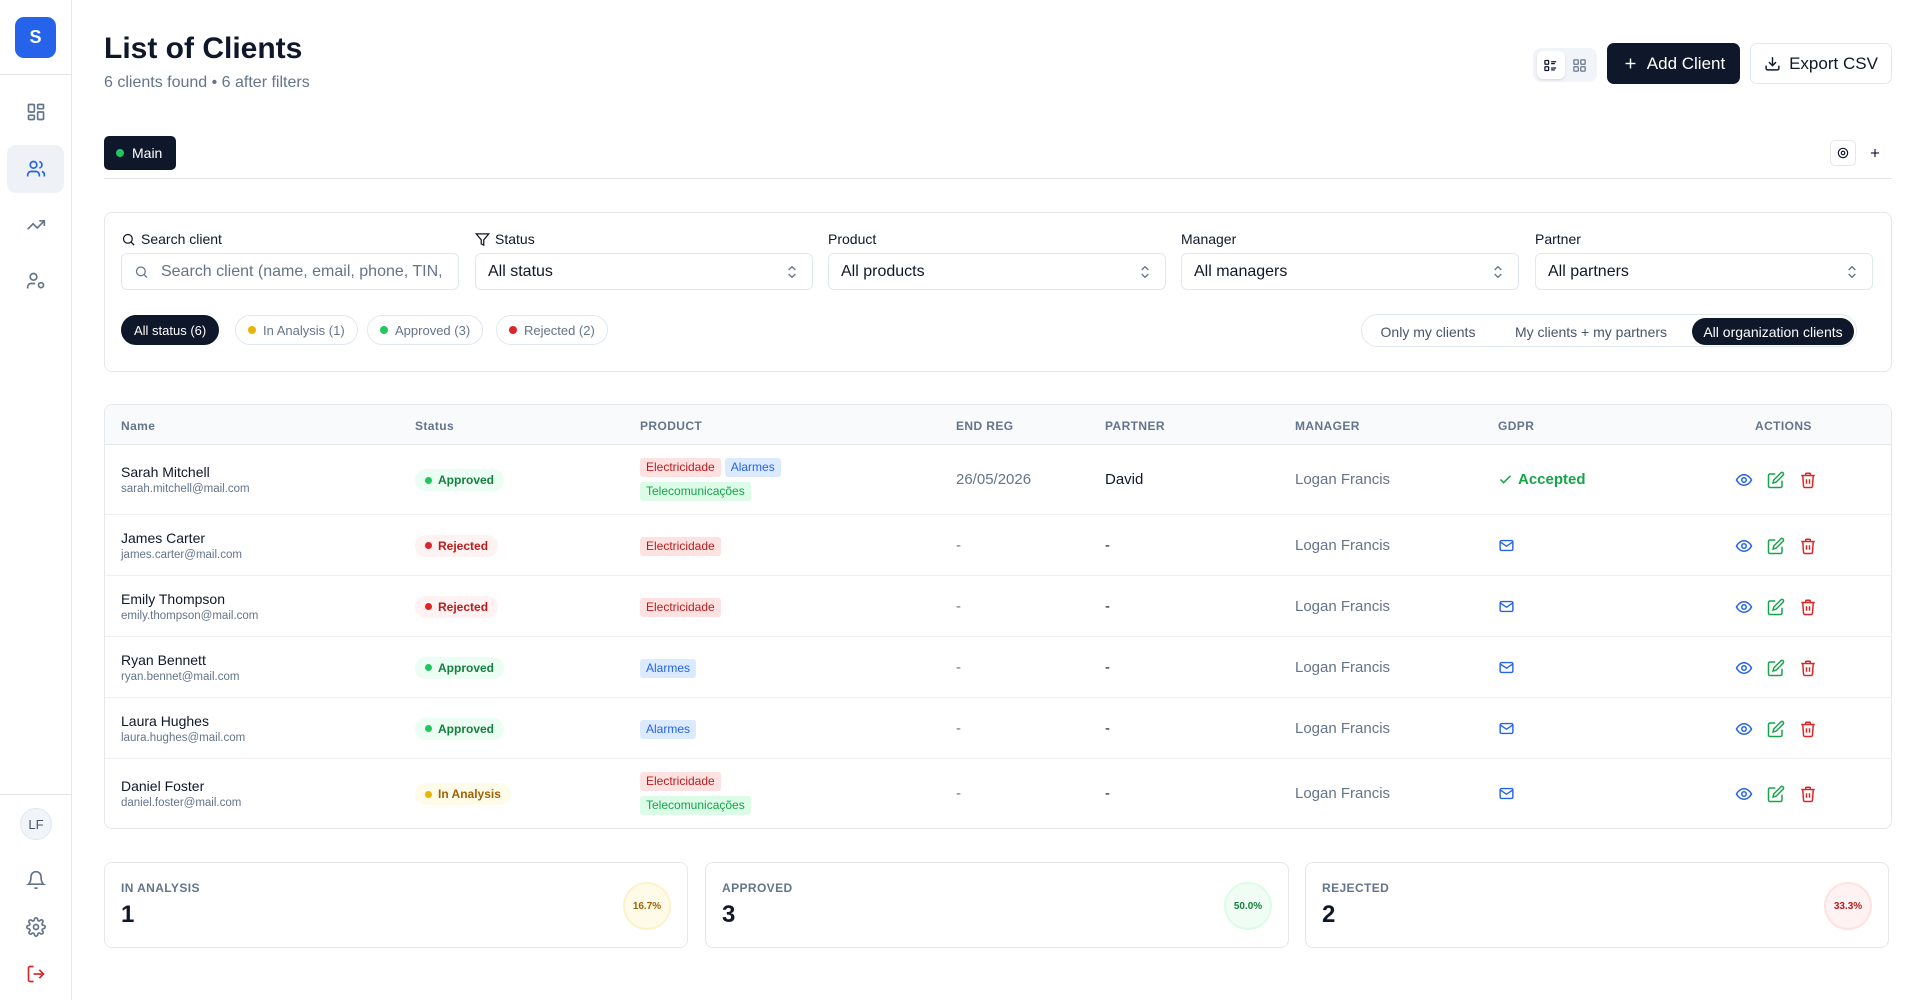 This screenshot has width=1920, height=1000. Describe the element at coordinates (559, 330) in the screenshot. I see `chip-label: Rejected (2)` at that location.